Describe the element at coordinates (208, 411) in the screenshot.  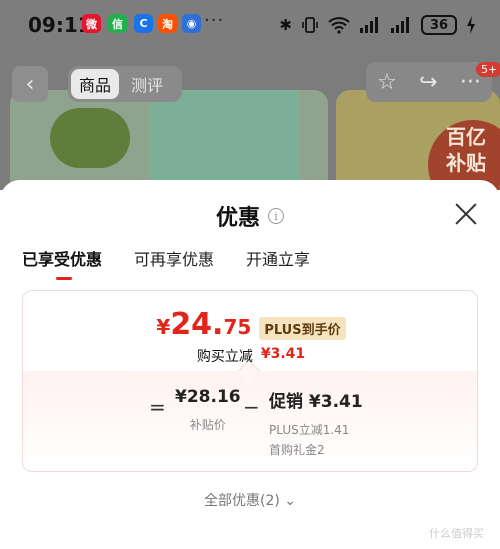
I see `subsidy-price-block: ¥28.16 补贴价` at that location.